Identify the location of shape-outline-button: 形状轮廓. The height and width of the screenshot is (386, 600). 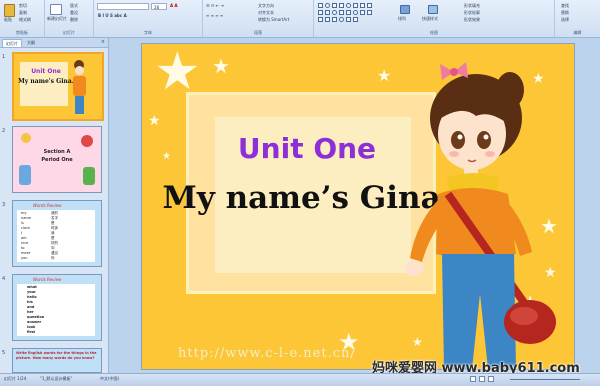
(472, 13).